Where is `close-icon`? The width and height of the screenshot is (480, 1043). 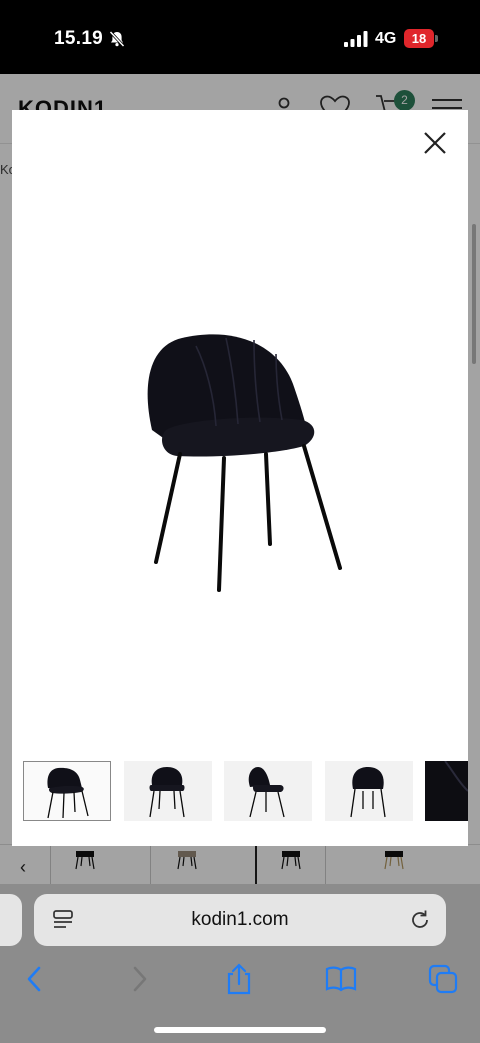 close-icon is located at coordinates (435, 143).